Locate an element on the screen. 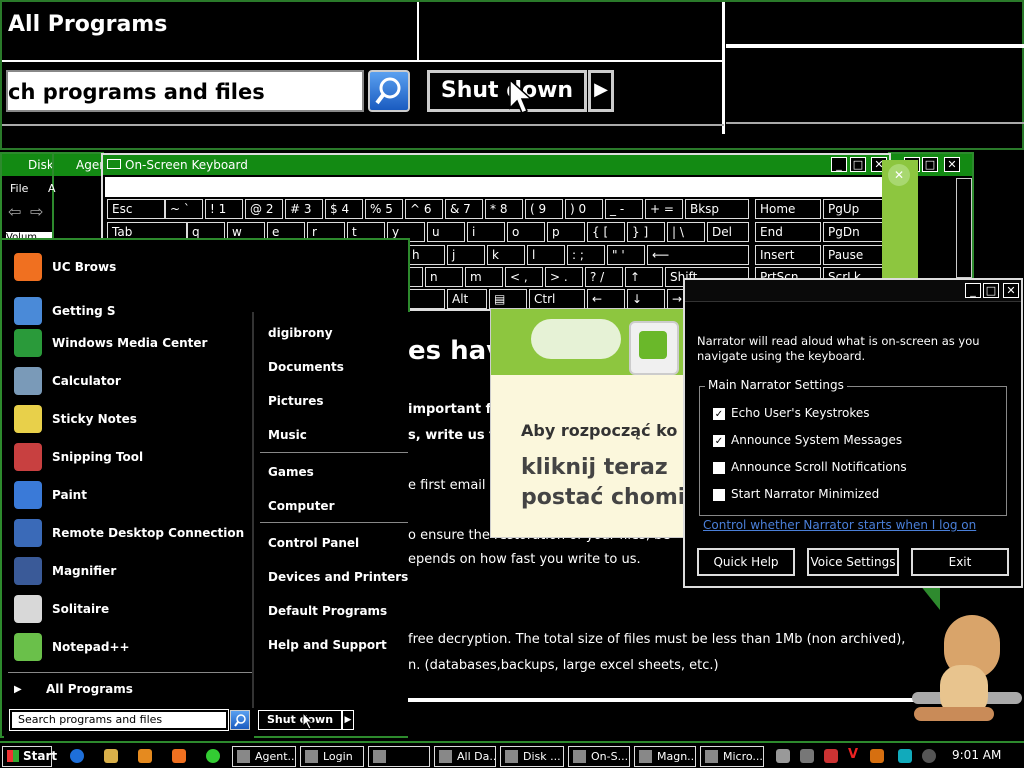 Image resolution: width=1024 pixels, height=768 pixels. media-player-icon is located at coordinates (145, 756).